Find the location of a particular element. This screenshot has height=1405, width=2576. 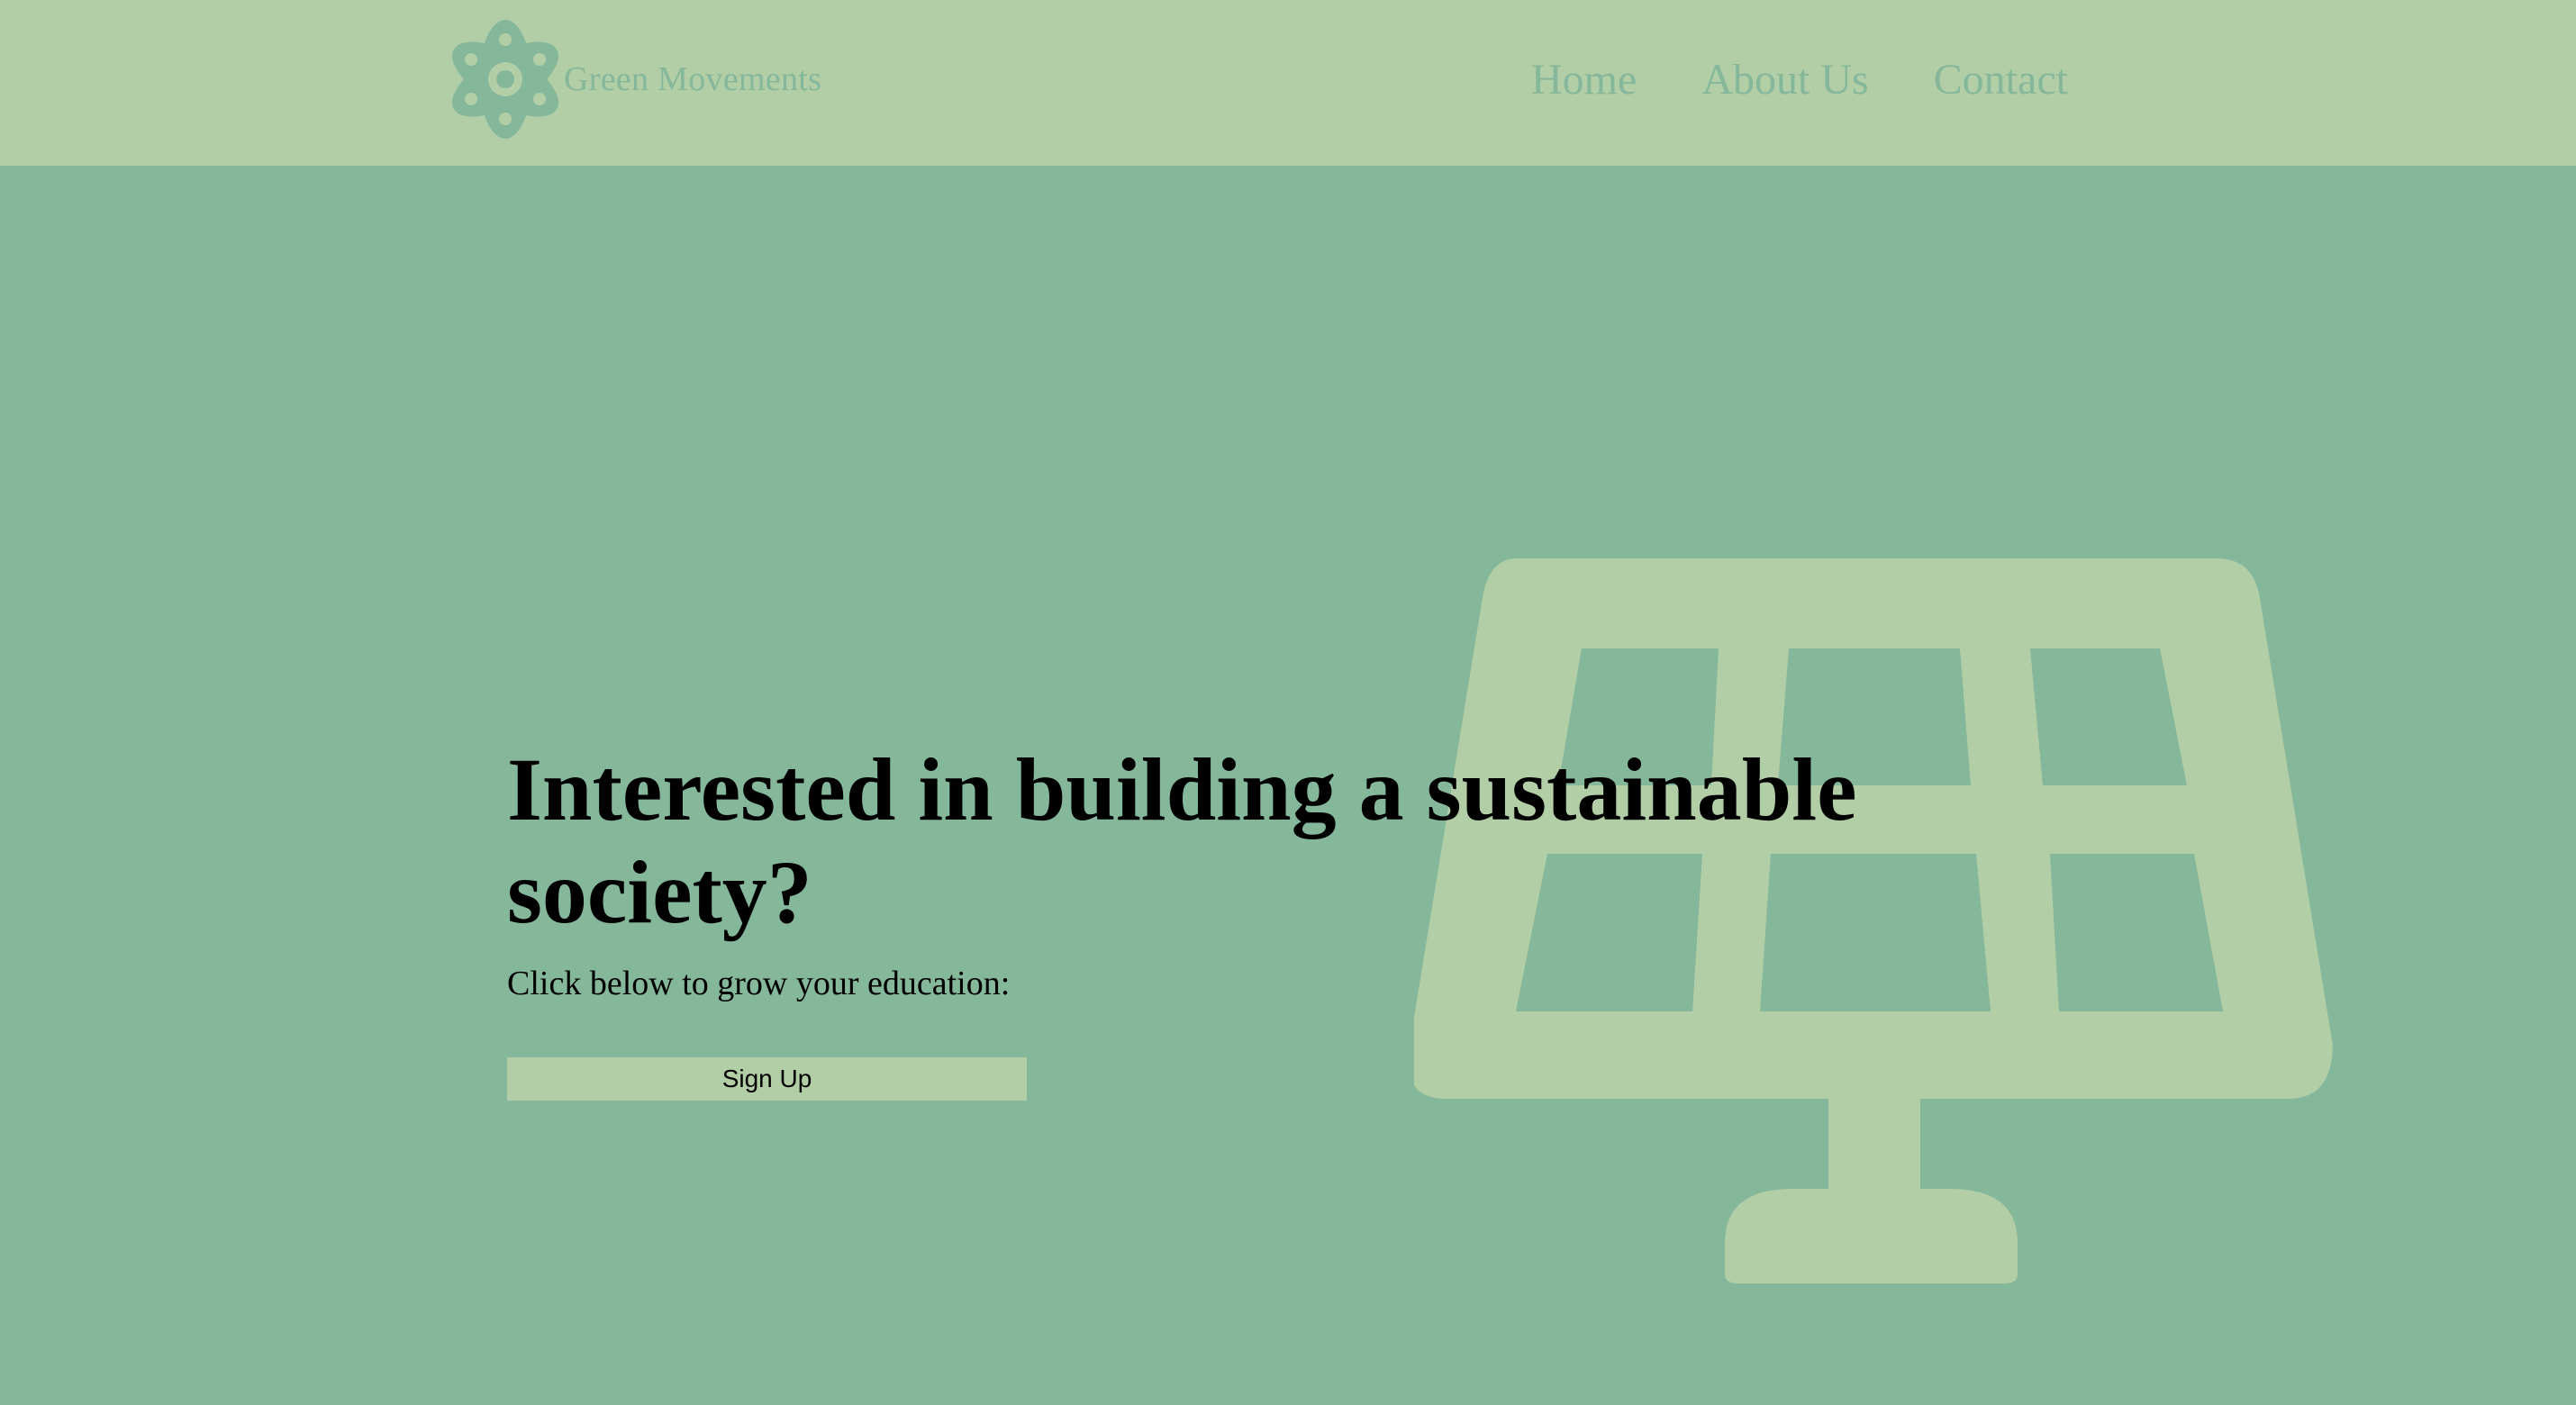

nav-about-link: About Us is located at coordinates (1784, 79).